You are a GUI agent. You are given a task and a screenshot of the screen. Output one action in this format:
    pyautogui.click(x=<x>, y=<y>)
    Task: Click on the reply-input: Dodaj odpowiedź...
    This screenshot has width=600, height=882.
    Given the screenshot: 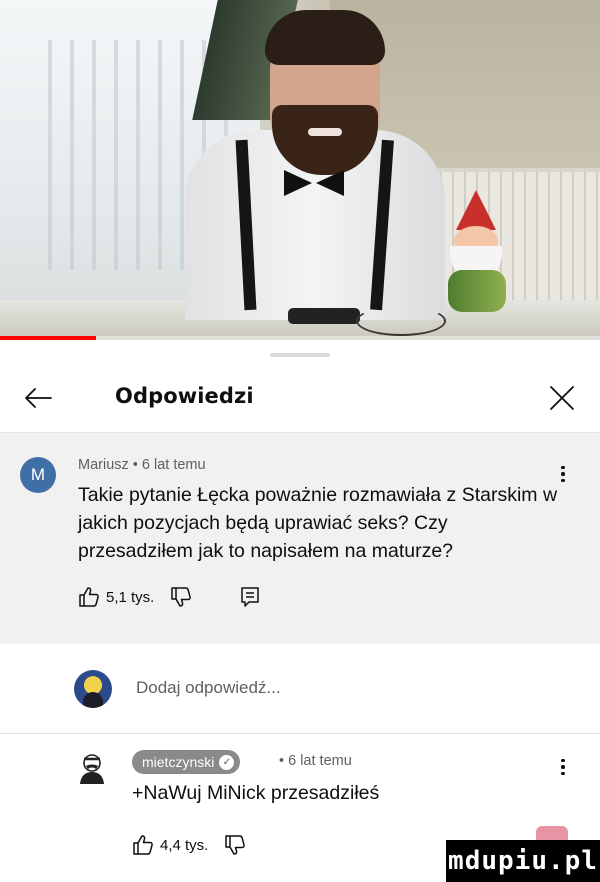 What is the action you would take?
    pyautogui.click(x=208, y=688)
    